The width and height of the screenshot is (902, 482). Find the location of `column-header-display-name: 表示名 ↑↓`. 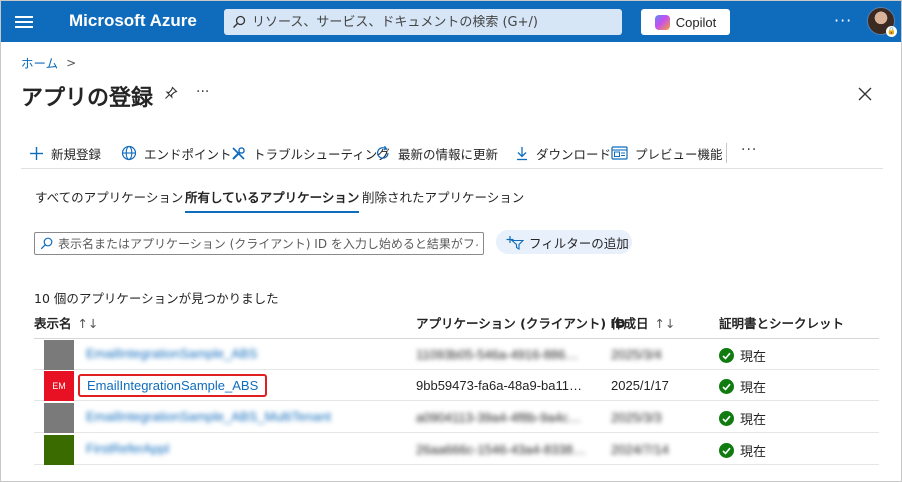

column-header-display-name: 表示名 ↑↓ is located at coordinates (66, 322).